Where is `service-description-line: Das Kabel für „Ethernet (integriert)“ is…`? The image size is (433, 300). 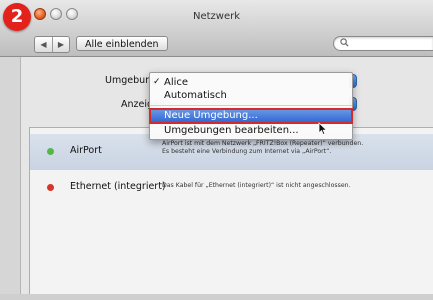 service-description-line: Das Kabel für „Ethernet (integriert)“ is… is located at coordinates (256, 185).